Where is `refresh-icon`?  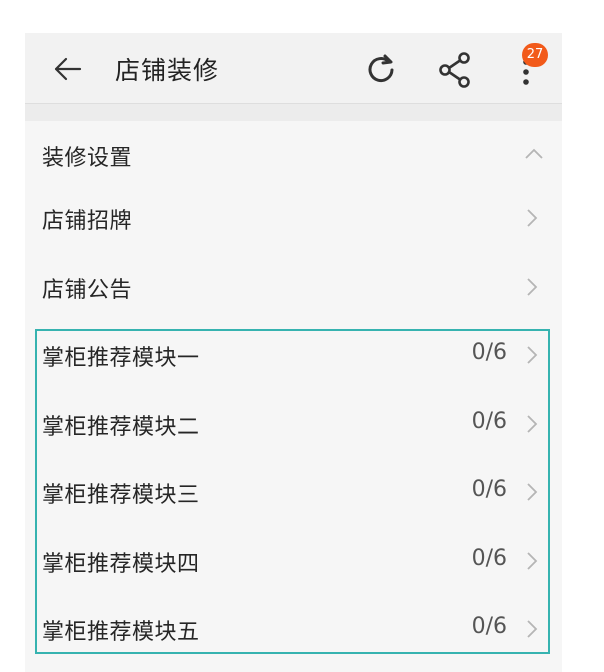
refresh-icon is located at coordinates (381, 70).